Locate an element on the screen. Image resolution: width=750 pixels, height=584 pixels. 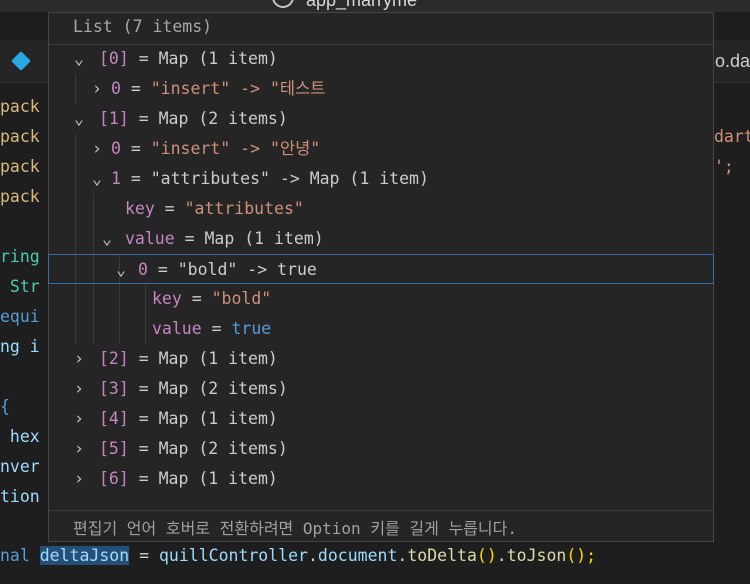
row-key: [2] is located at coordinates (114, 358).